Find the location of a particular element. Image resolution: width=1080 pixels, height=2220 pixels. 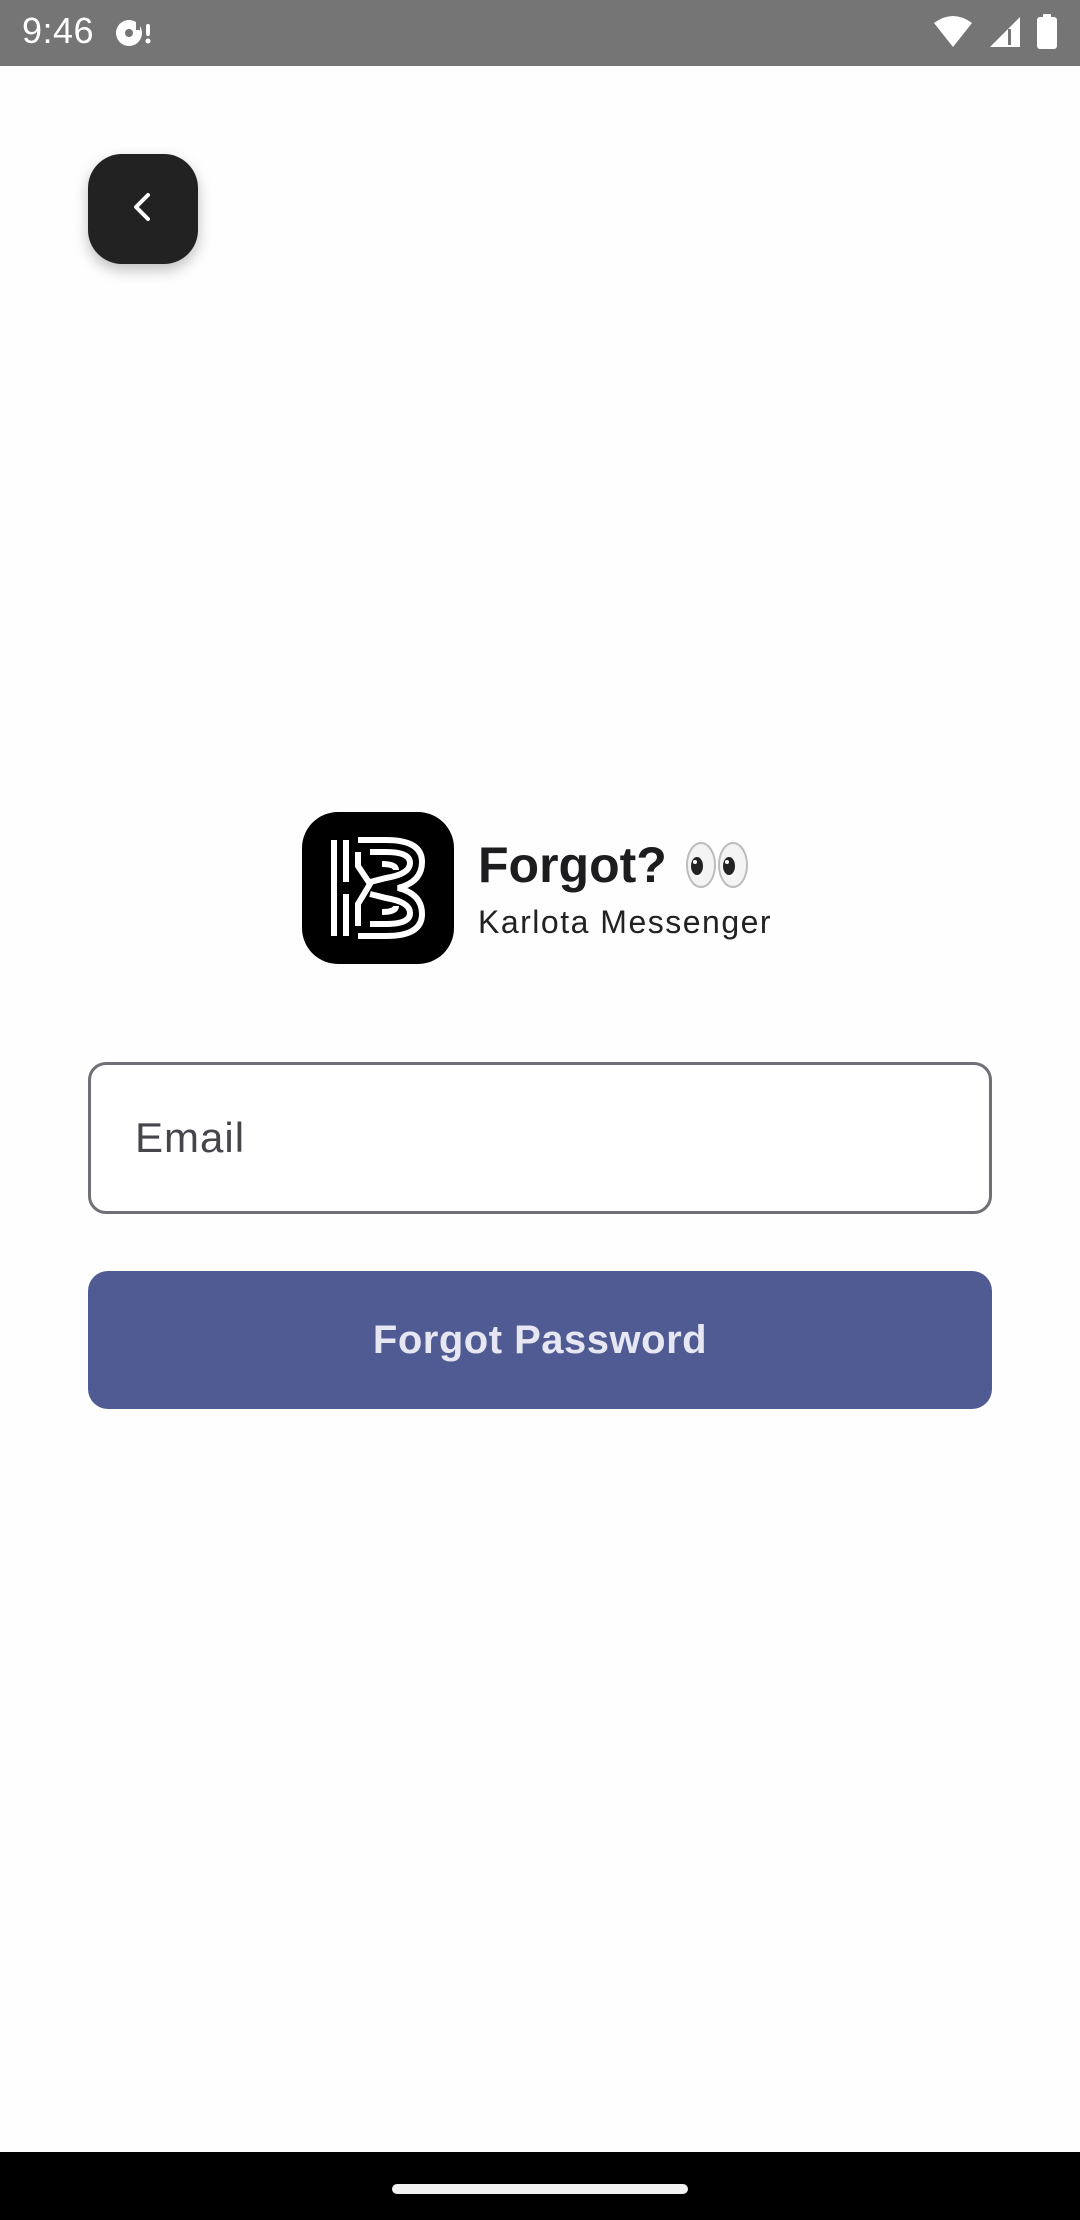

navigation-bar is located at coordinates (540, 2186).